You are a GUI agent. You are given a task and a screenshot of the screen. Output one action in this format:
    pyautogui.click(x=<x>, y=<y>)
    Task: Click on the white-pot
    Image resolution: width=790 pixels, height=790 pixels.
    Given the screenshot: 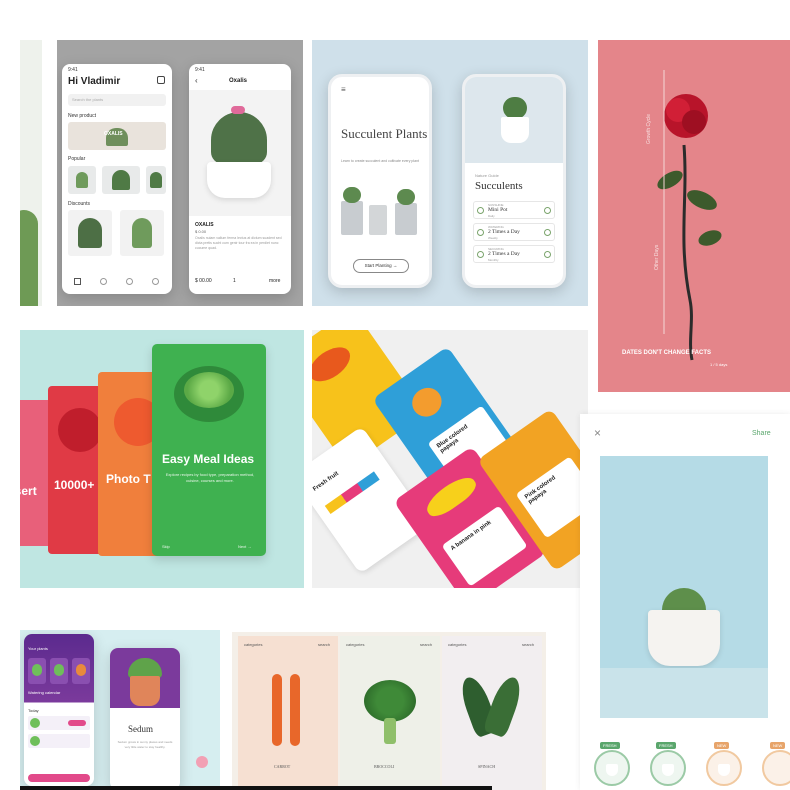 What is the action you would take?
    pyautogui.click(x=239, y=180)
    